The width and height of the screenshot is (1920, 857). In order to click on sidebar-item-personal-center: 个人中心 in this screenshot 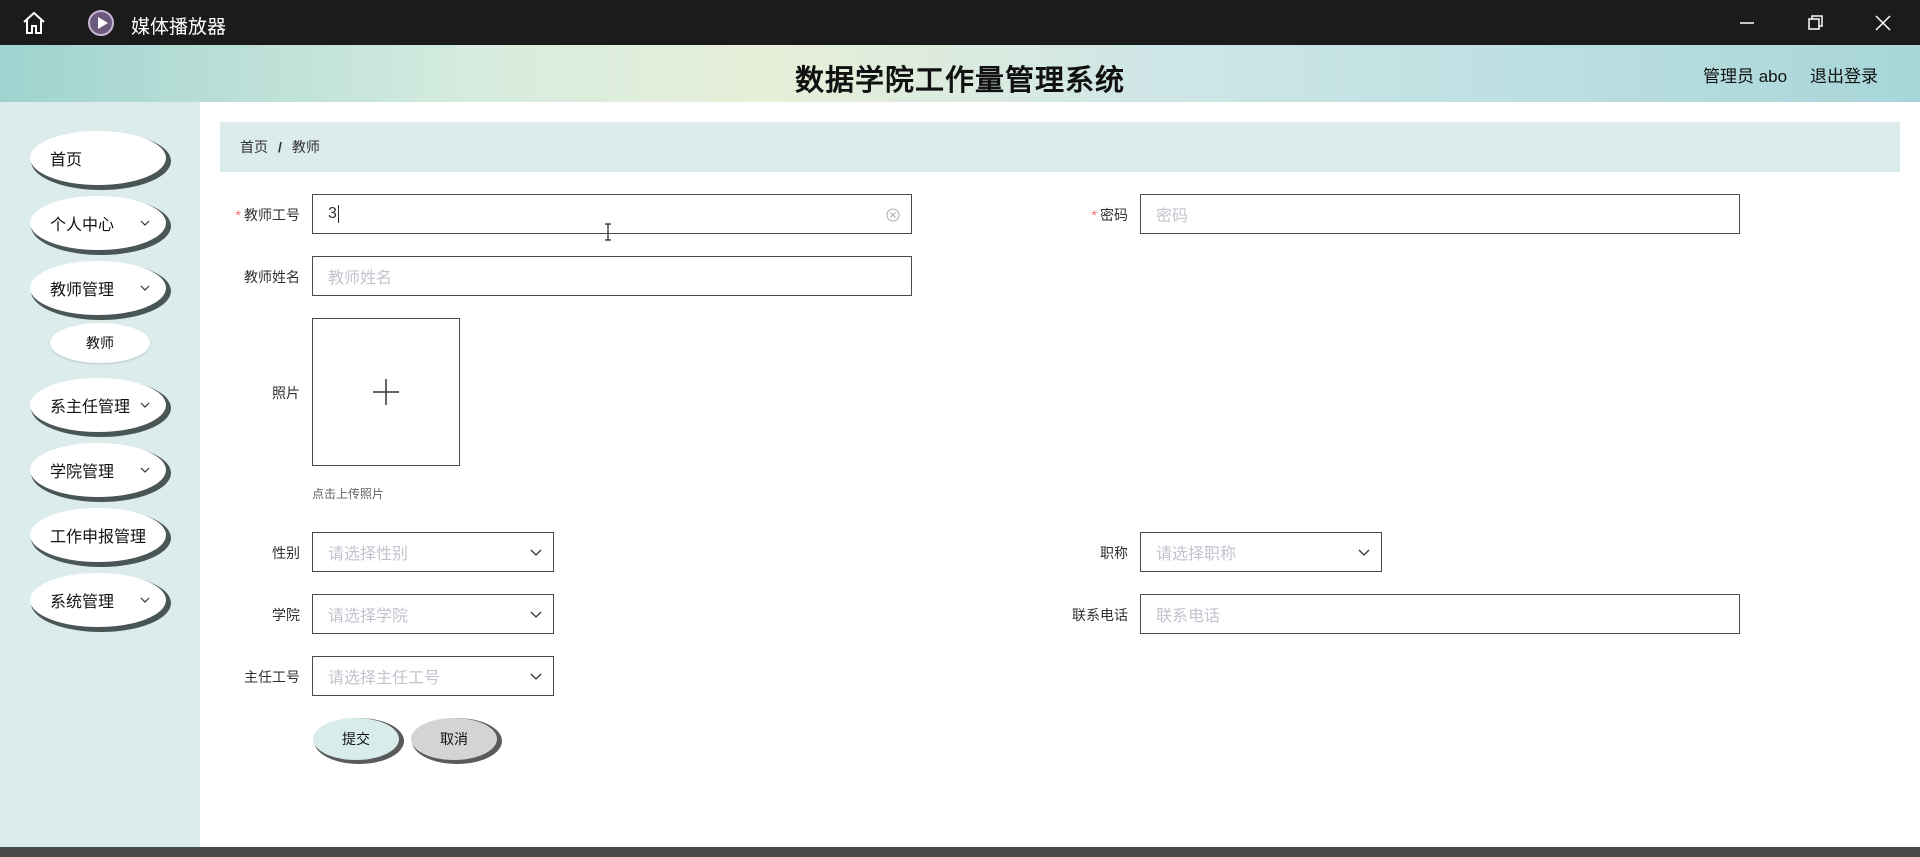, I will do `click(98, 223)`.